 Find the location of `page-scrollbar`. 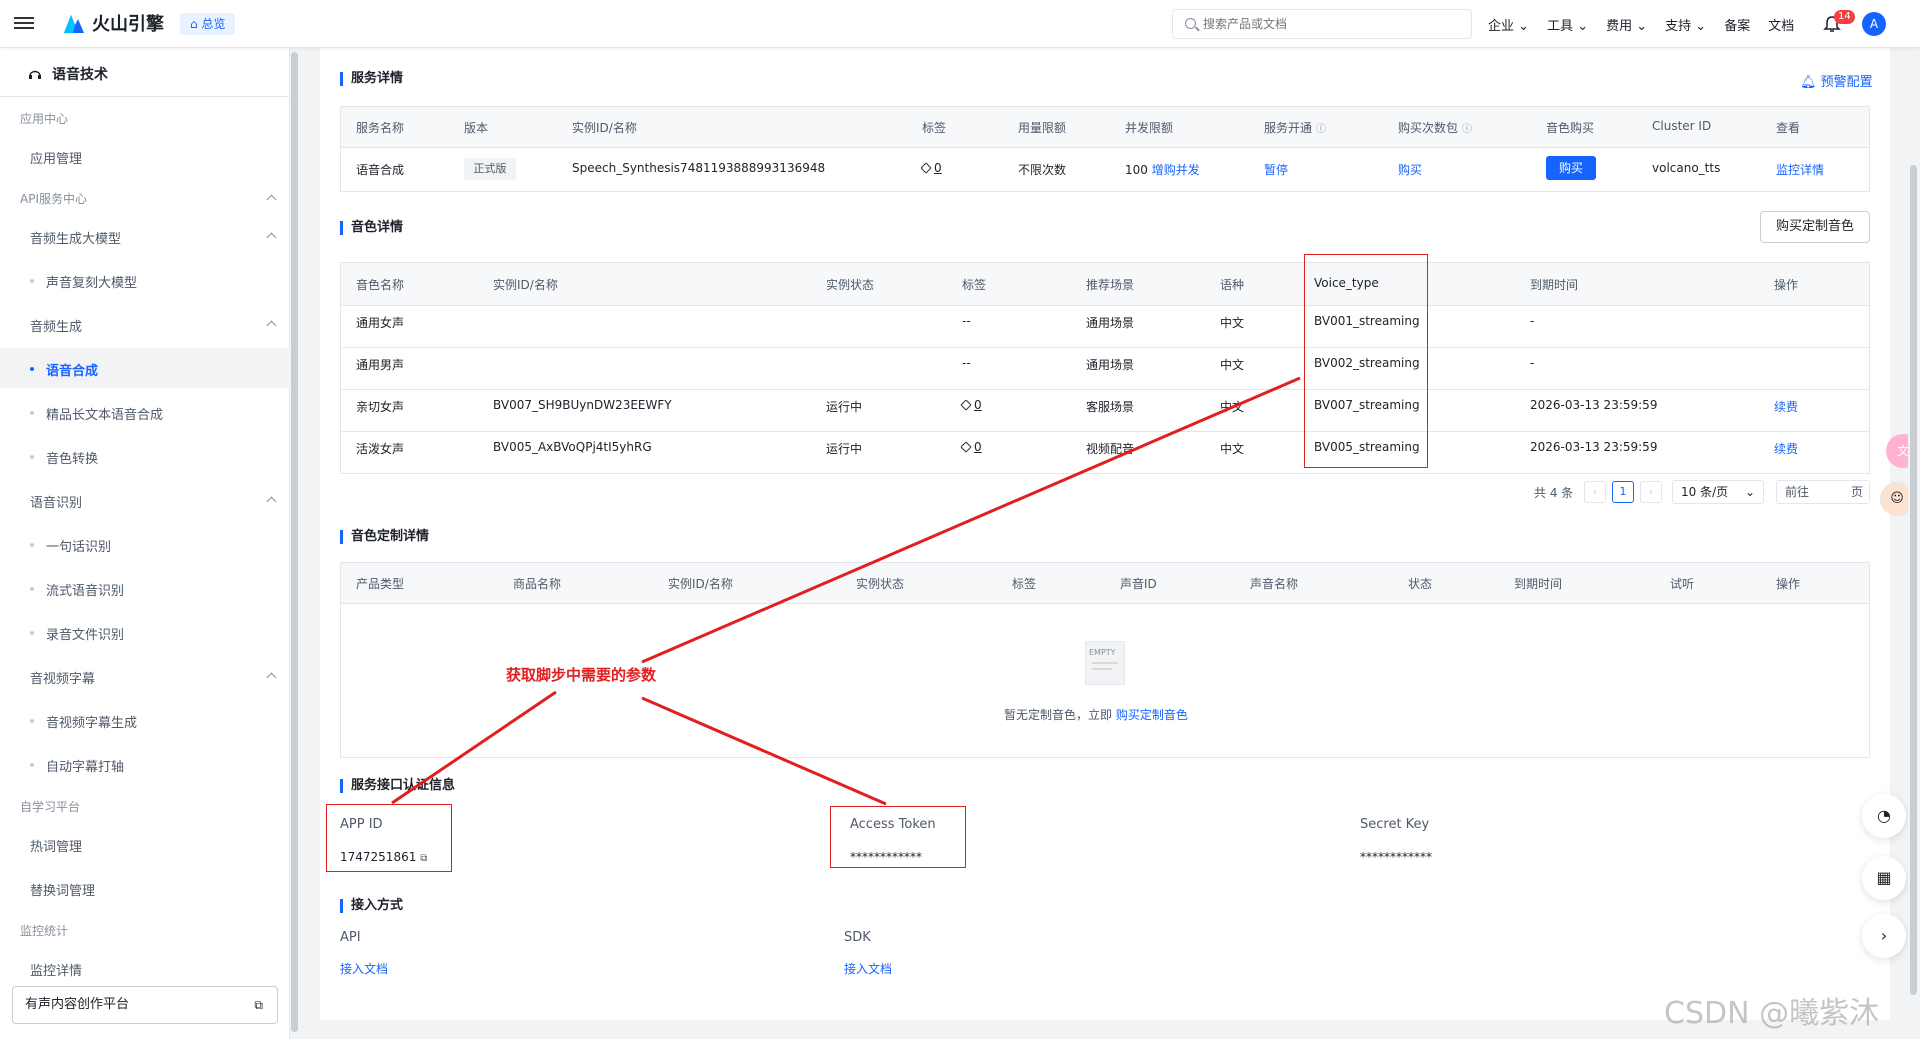

page-scrollbar is located at coordinates (1913, 580).